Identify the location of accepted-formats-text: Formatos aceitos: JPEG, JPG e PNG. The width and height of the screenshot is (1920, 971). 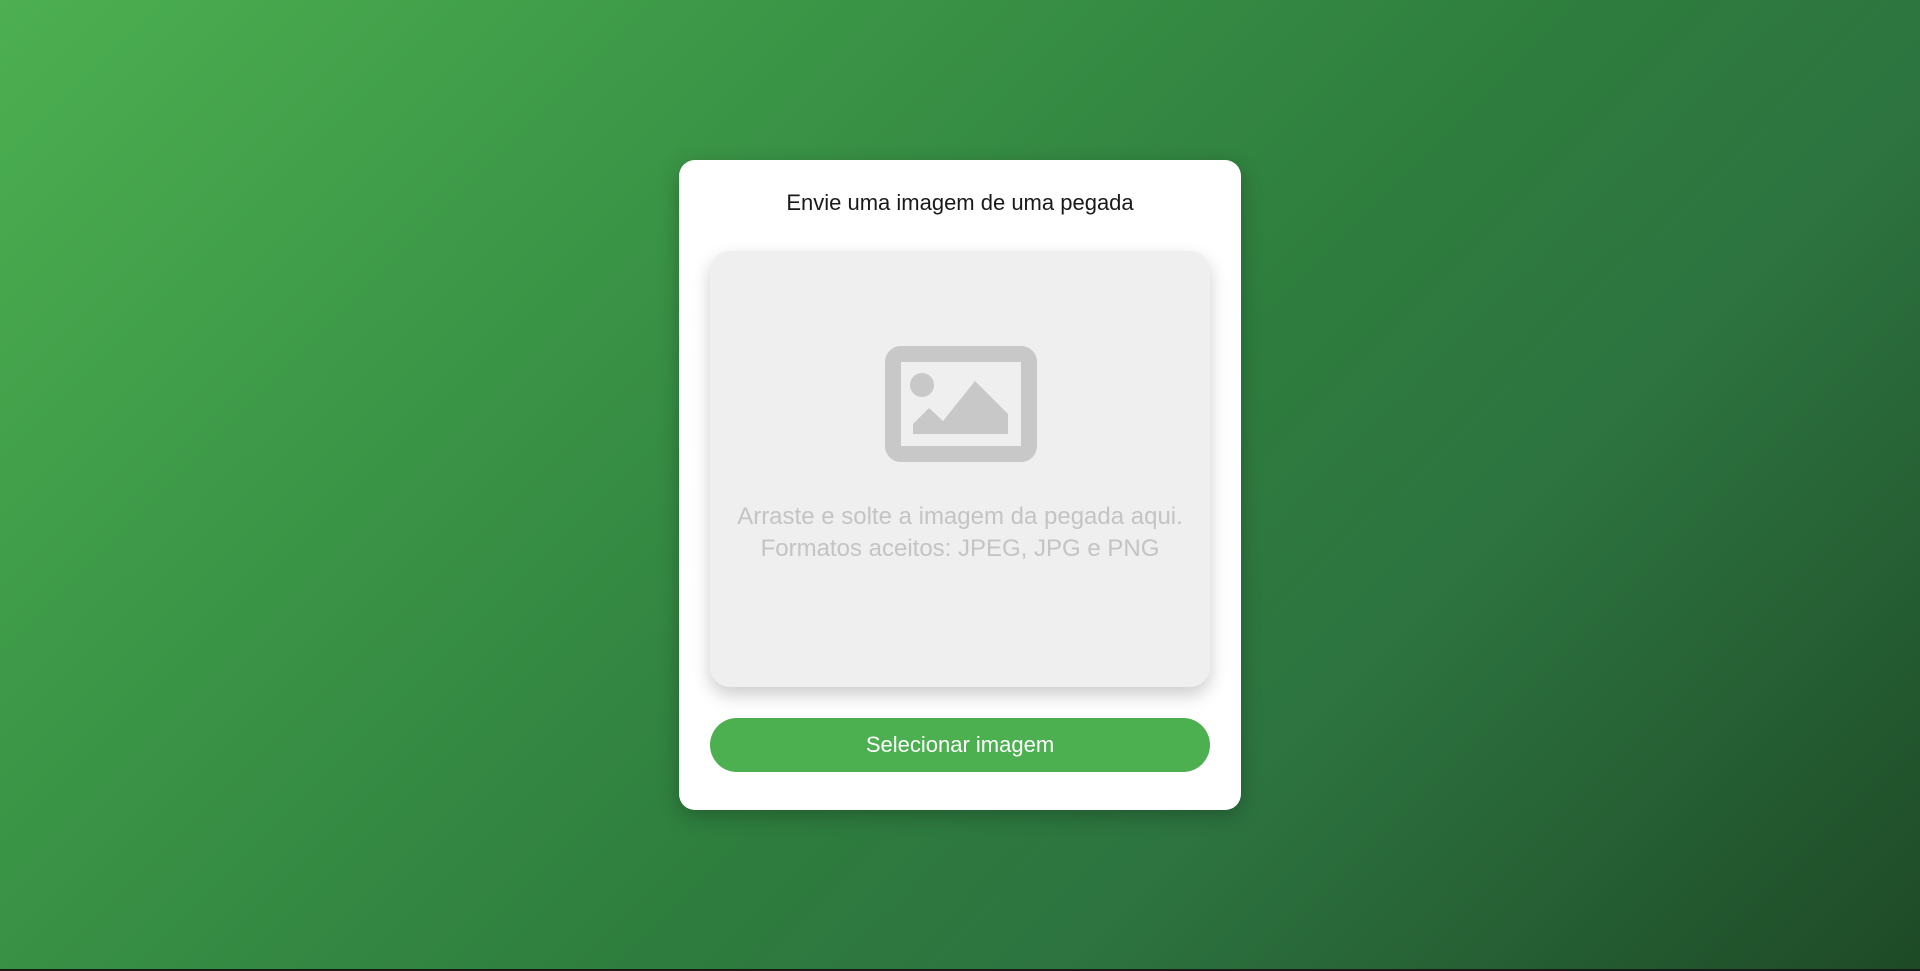
(960, 548).